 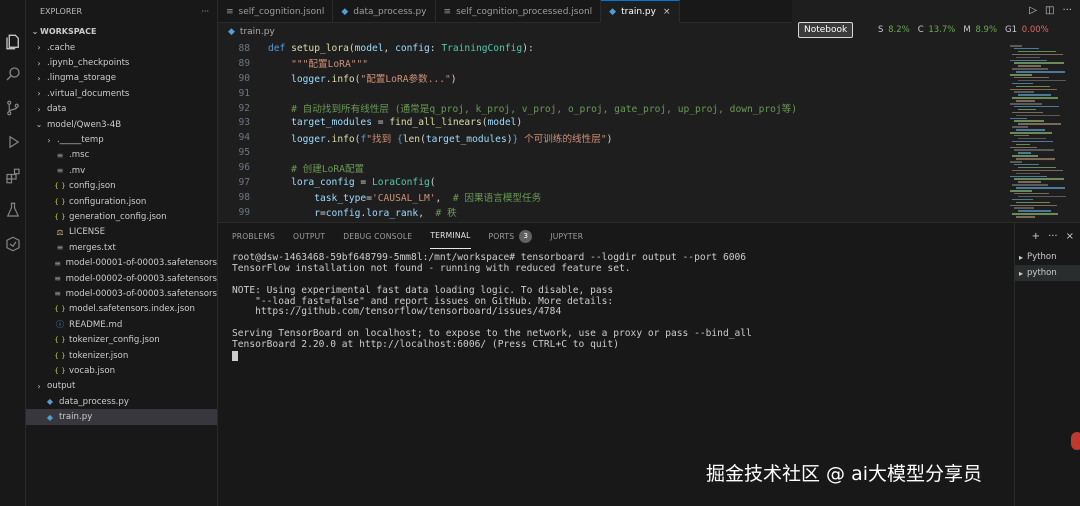 What do you see at coordinates (121, 170) in the screenshot?
I see `file-item: ≡ .mv` at bounding box center [121, 170].